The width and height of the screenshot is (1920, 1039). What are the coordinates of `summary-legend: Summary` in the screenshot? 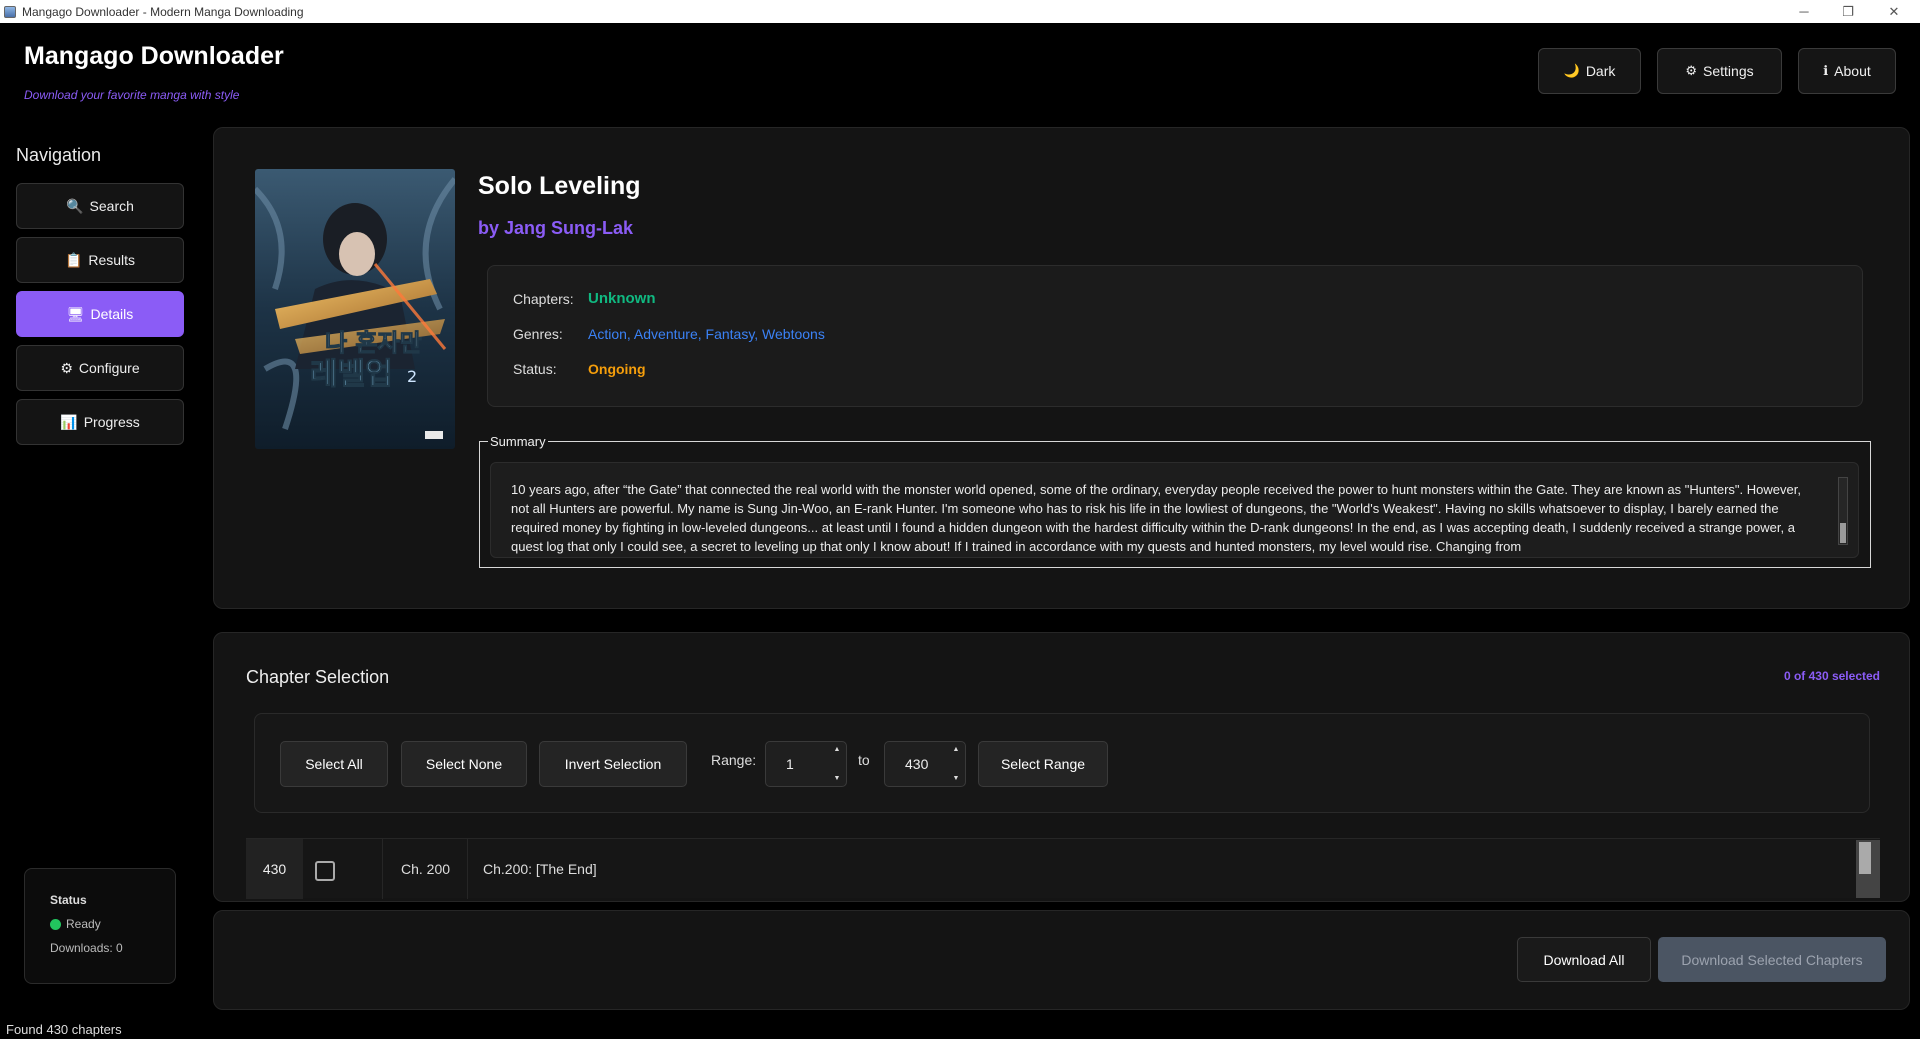 It's located at (518, 441).